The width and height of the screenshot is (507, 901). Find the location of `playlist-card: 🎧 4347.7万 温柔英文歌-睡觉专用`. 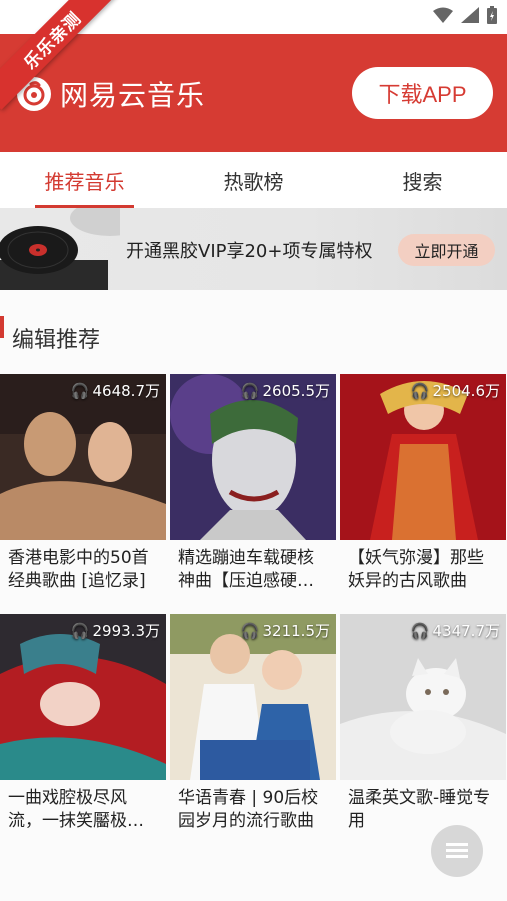

playlist-card: 🎧 4347.7万 温柔英文歌-睡觉专用 is located at coordinates (423, 723).